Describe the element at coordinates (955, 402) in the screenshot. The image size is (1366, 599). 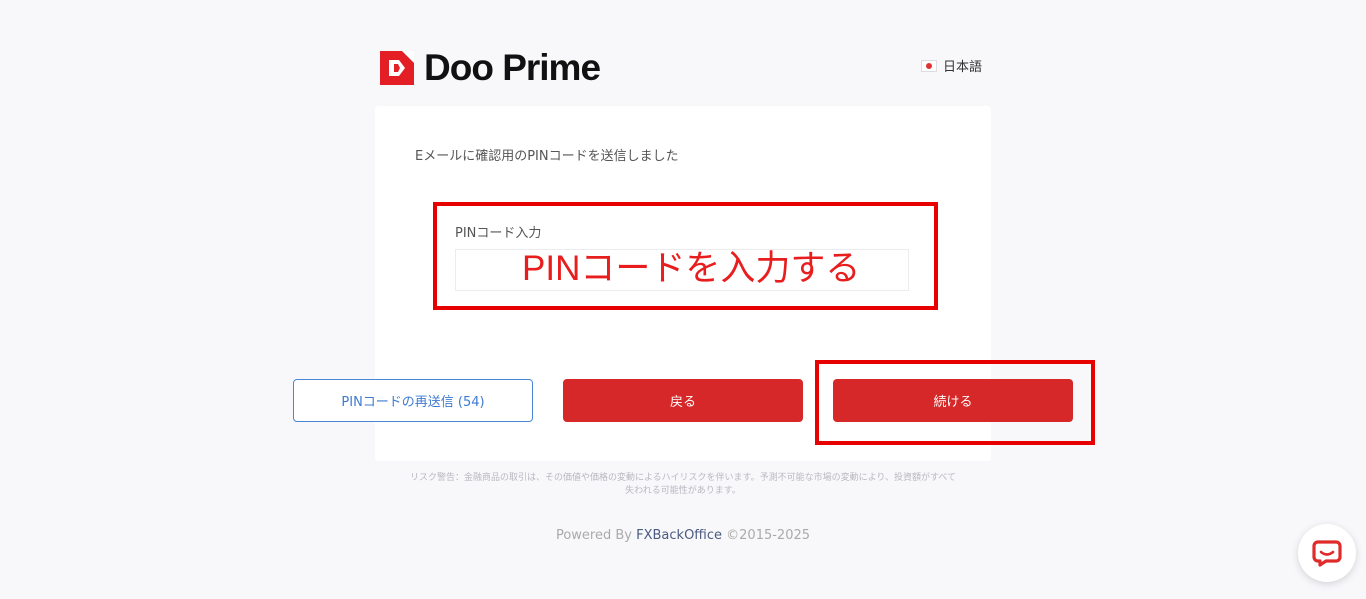
I see `continue-highlight-box` at that location.